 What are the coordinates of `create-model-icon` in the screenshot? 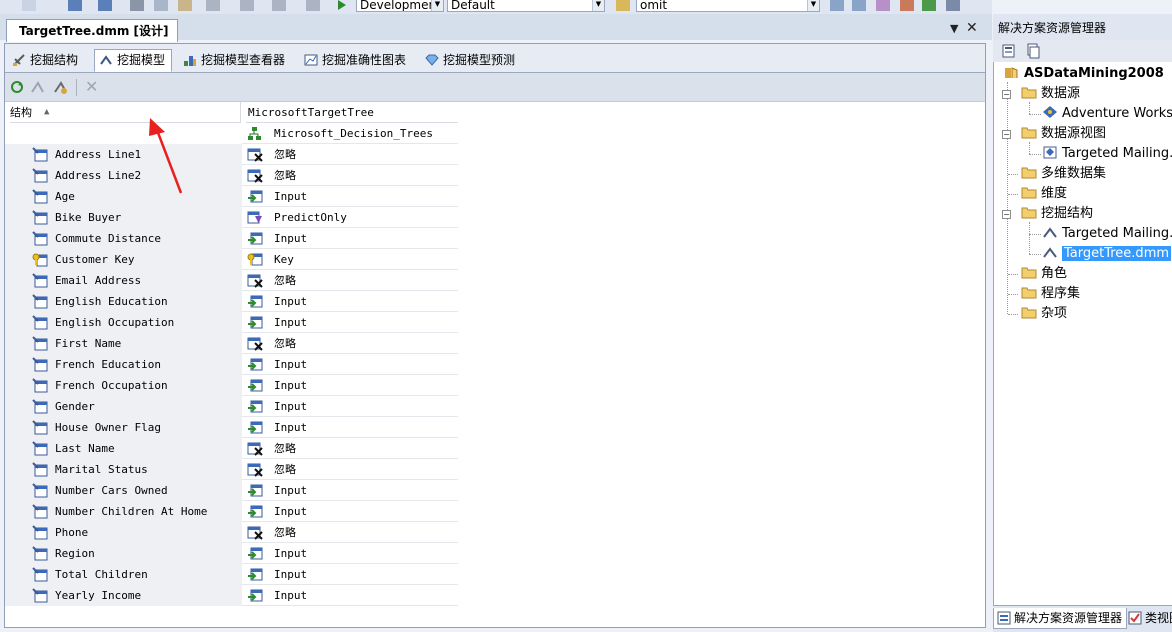 It's located at (37, 87).